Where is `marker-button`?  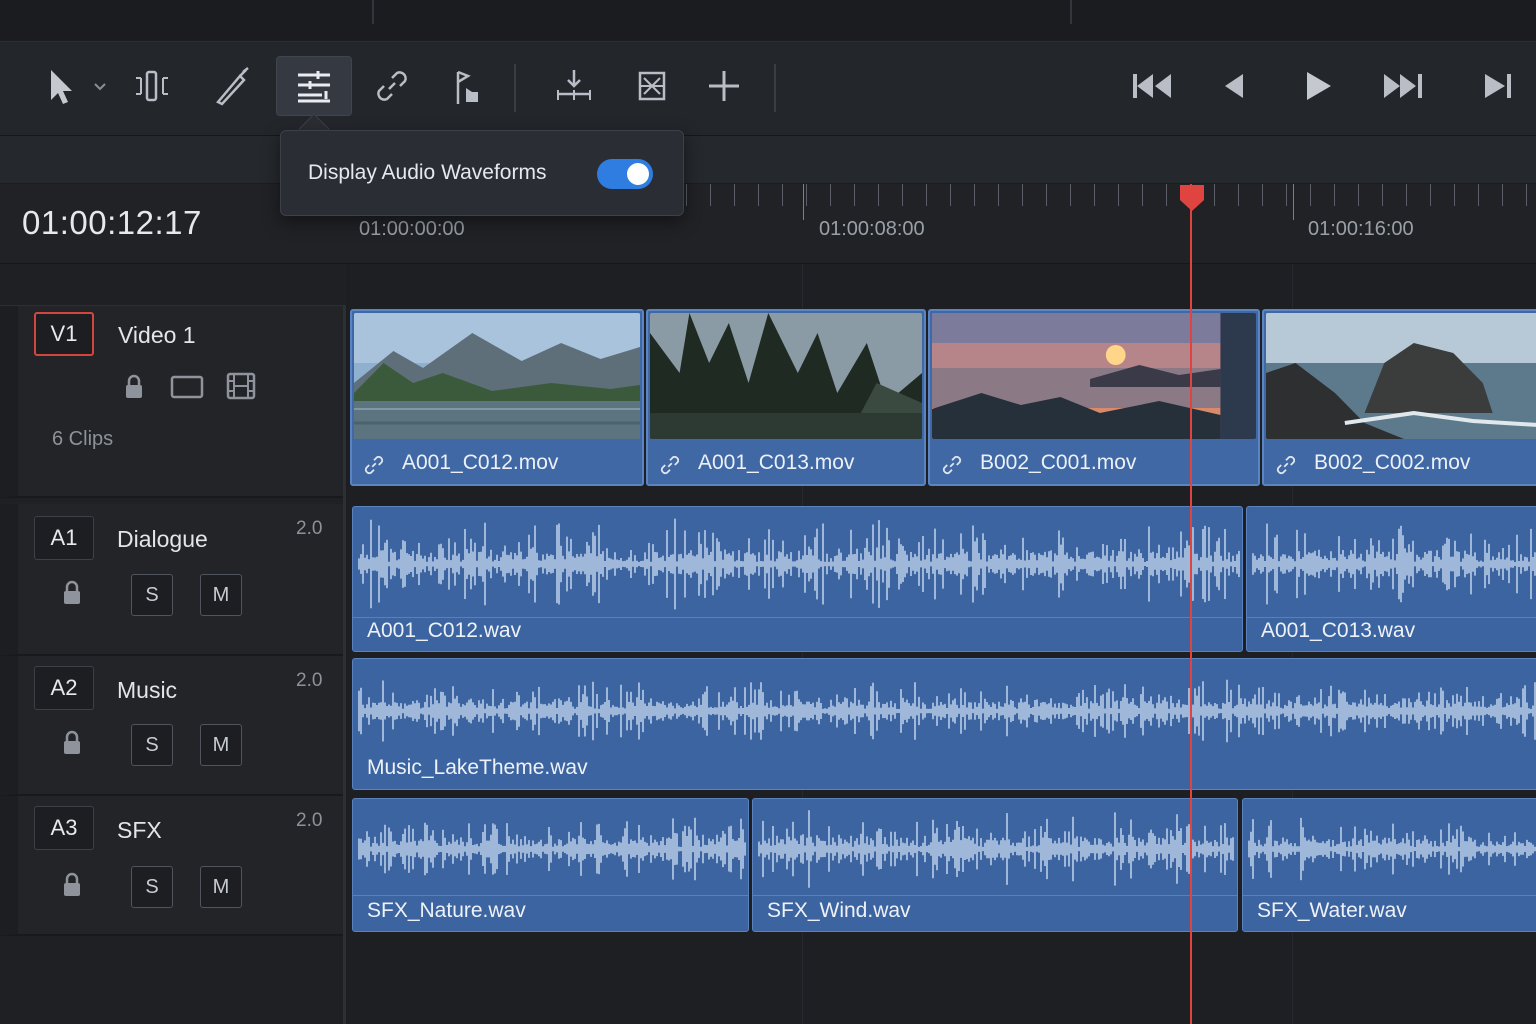
marker-button is located at coordinates (652, 86).